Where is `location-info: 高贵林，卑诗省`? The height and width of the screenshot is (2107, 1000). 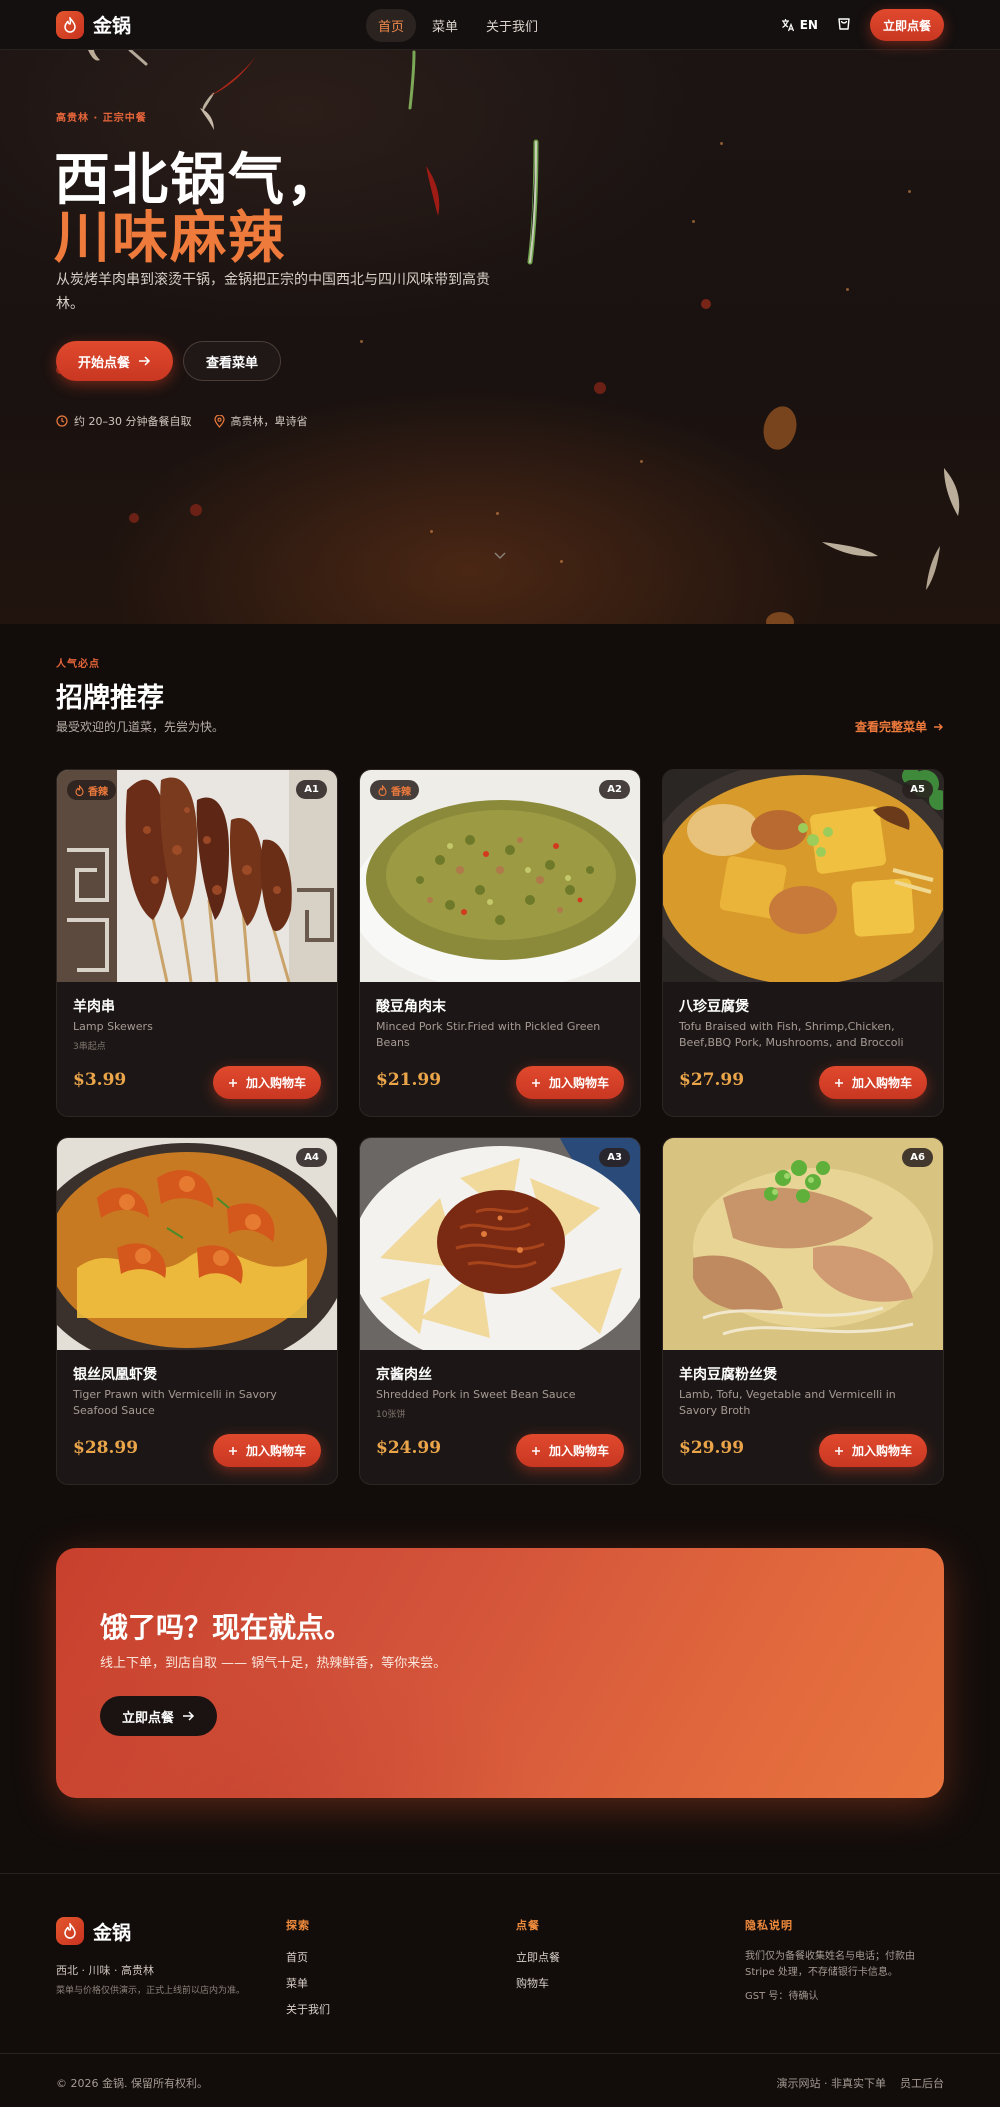 location-info: 高贵林，卑诗省 is located at coordinates (260, 421).